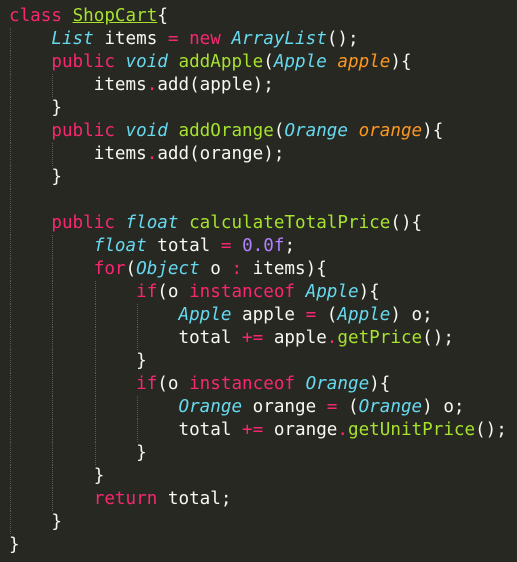 The image size is (517, 562). I want to click on code-token: addOrange, so click(226, 131).